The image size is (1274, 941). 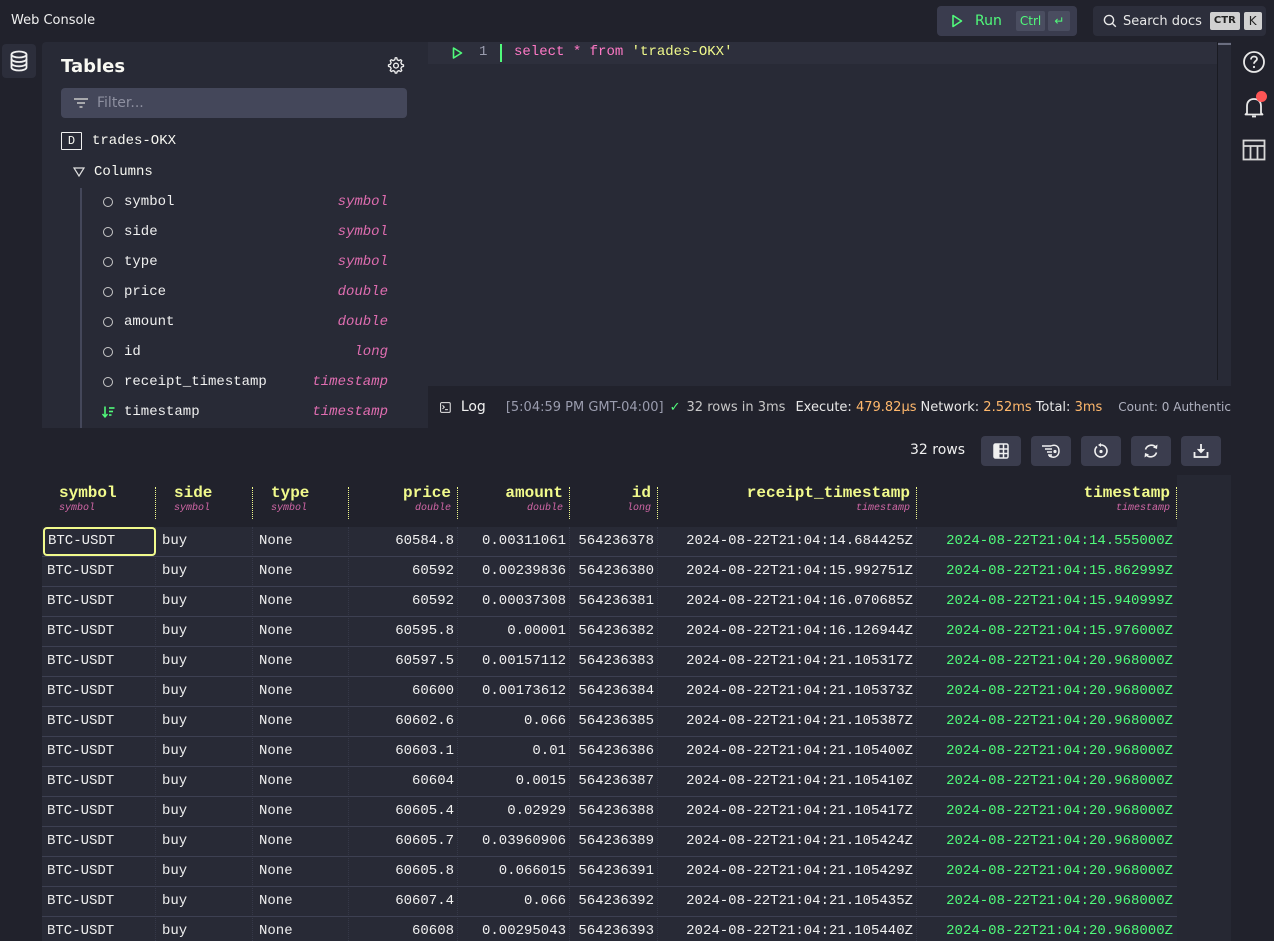 What do you see at coordinates (614, 631) in the screenshot?
I see `cell-id: 564236382` at bounding box center [614, 631].